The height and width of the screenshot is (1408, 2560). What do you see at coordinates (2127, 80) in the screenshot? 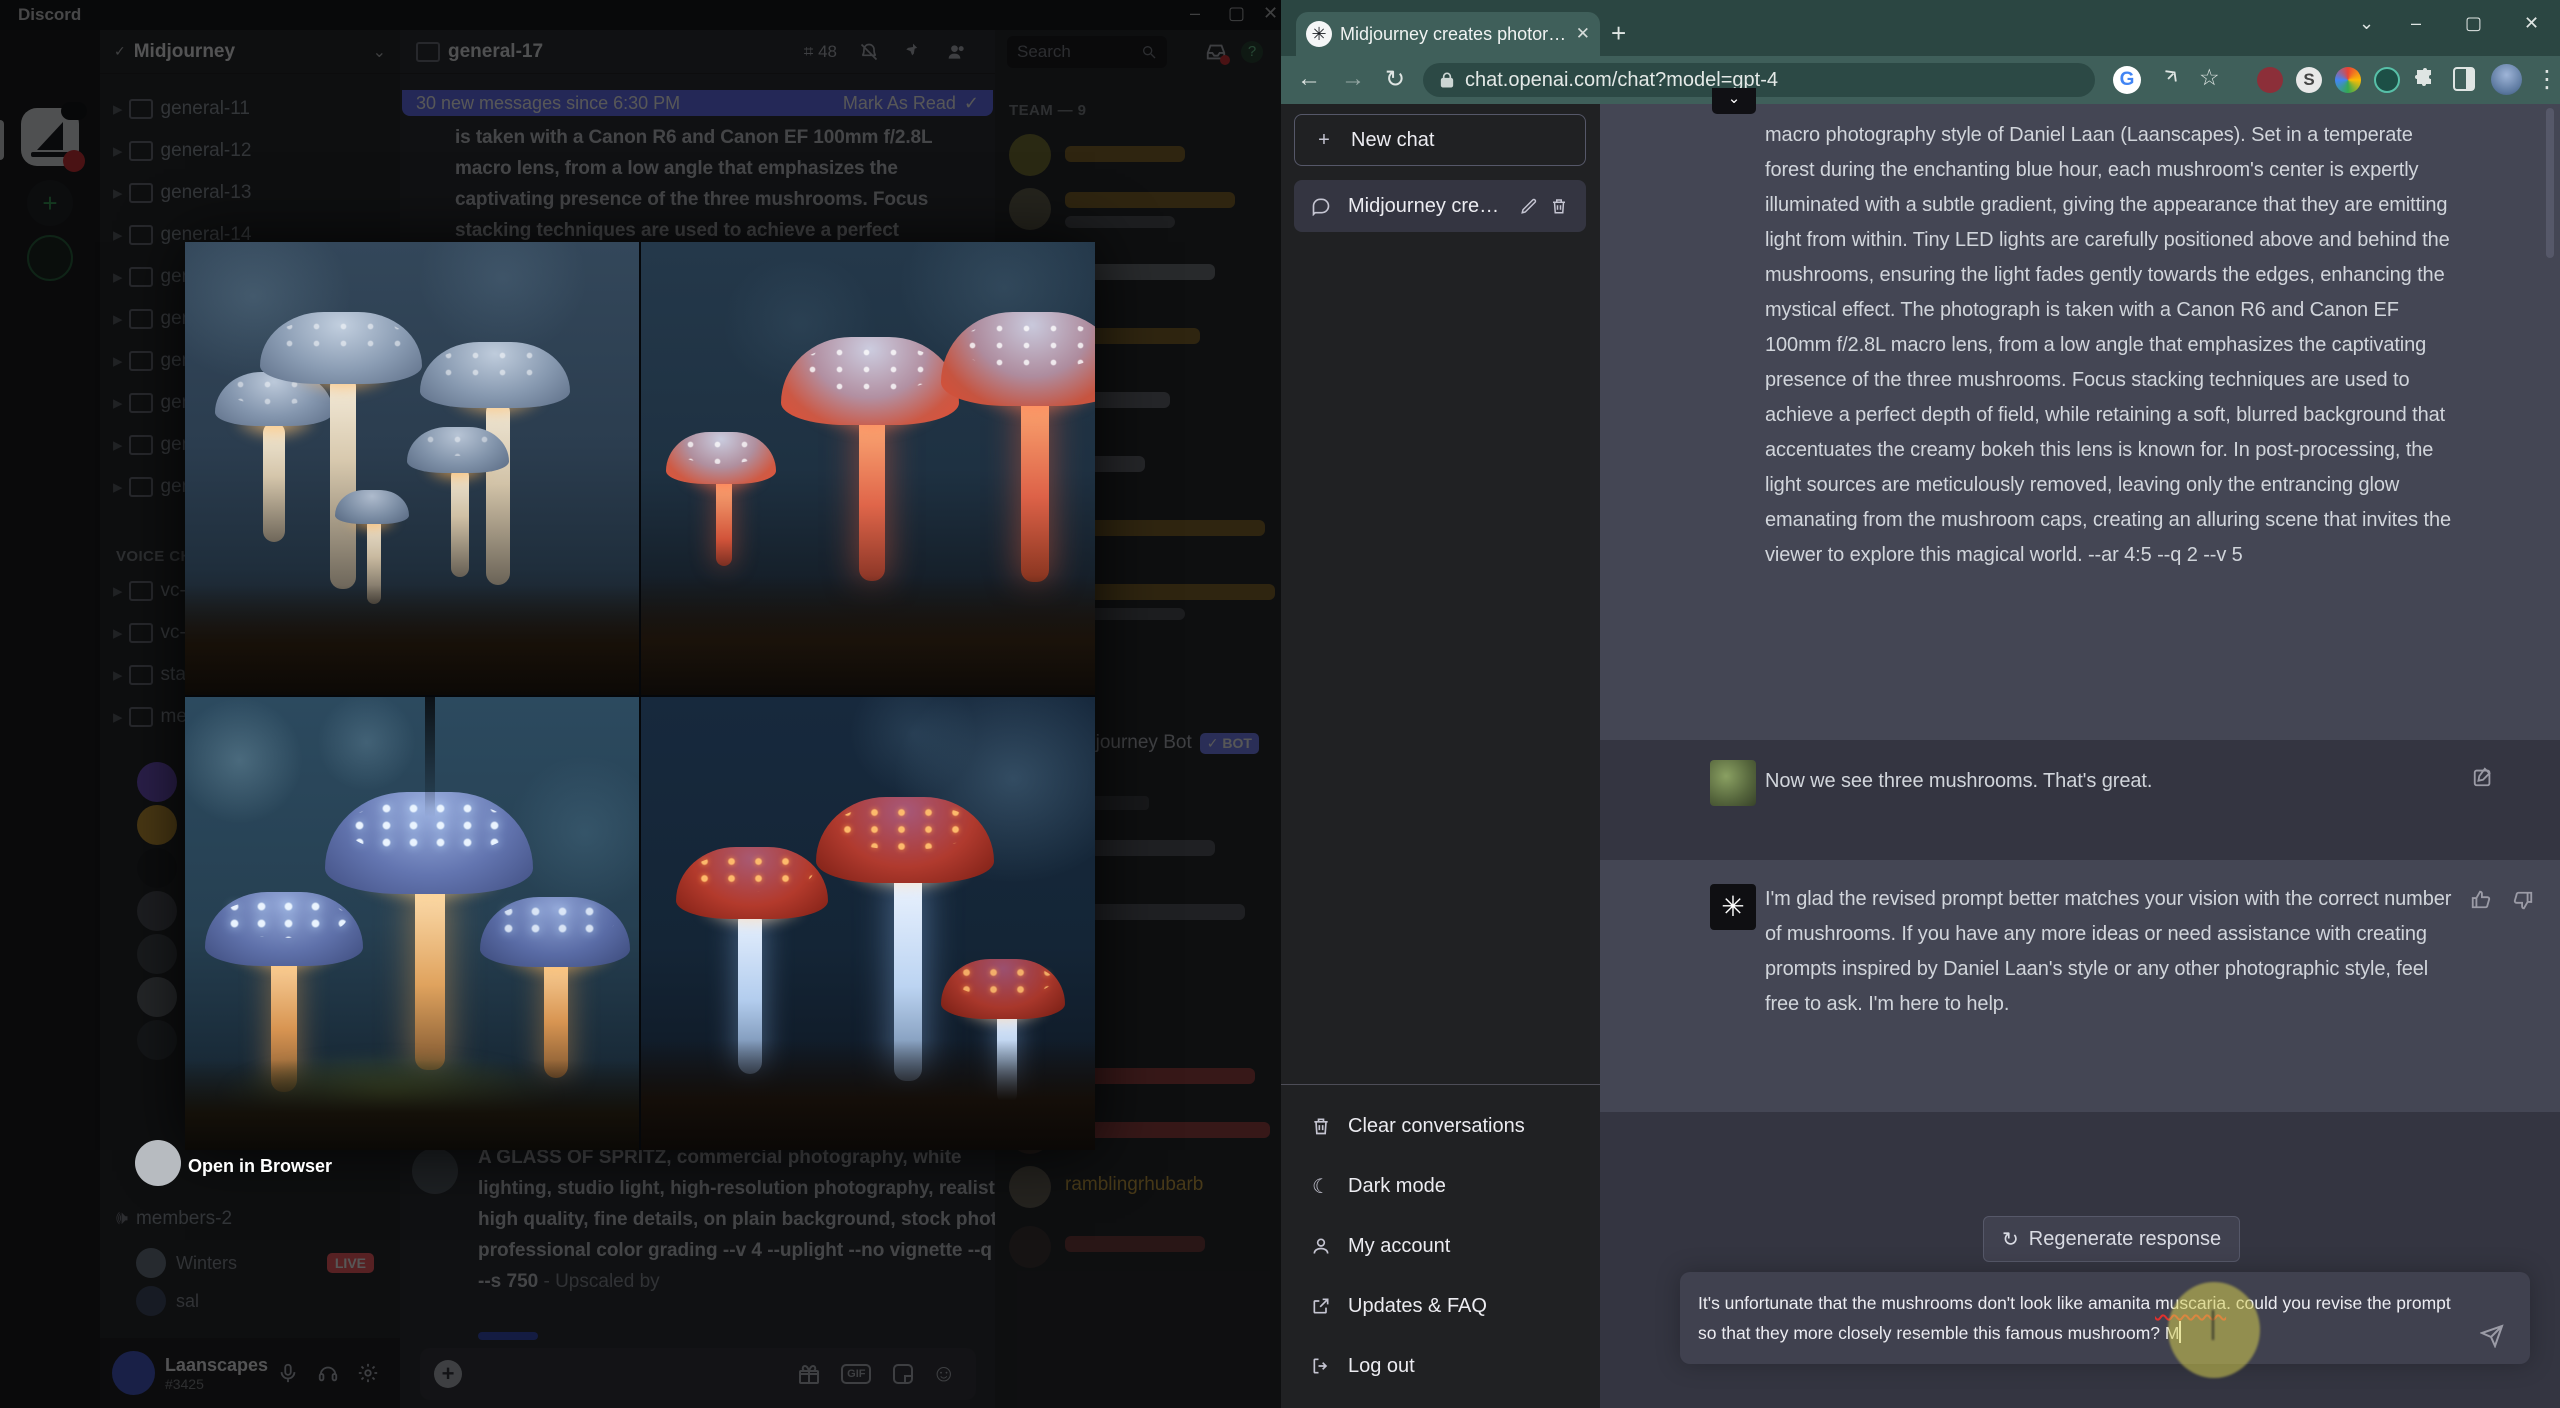
I see `google-icon: G` at bounding box center [2127, 80].